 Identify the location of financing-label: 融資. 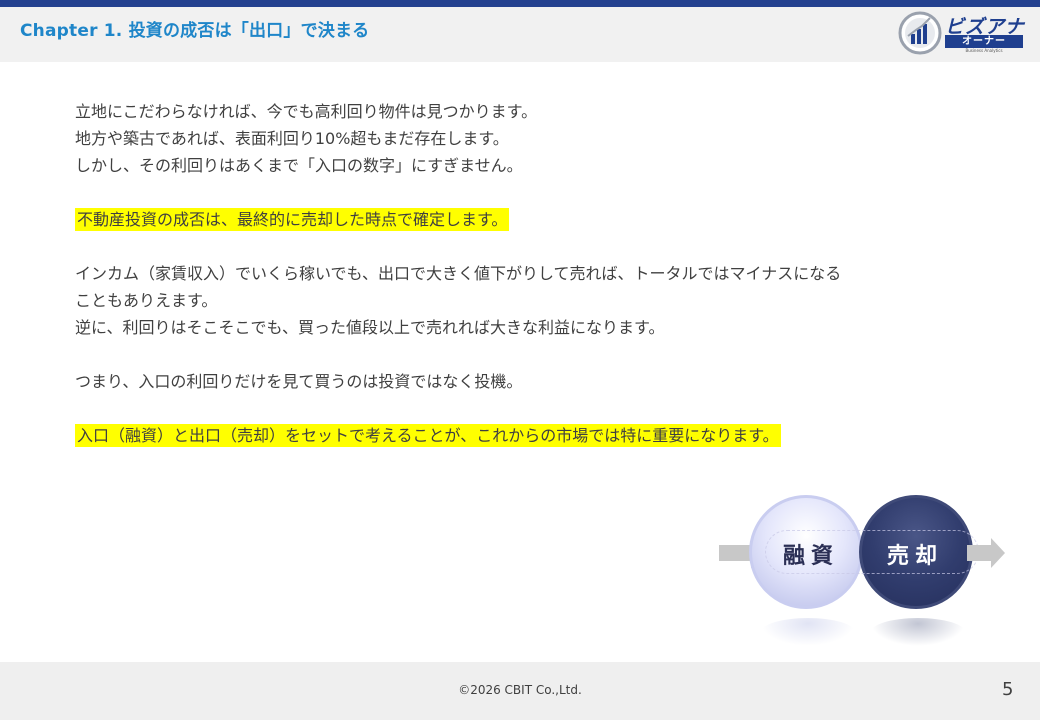
(811, 556).